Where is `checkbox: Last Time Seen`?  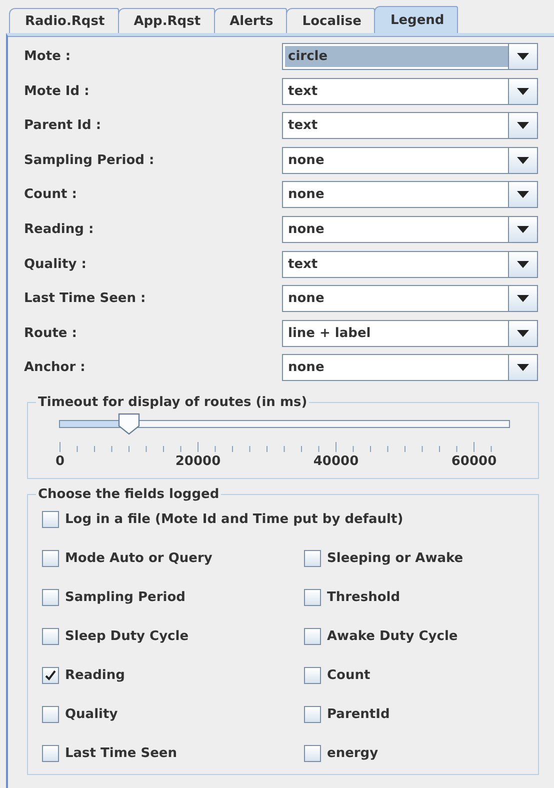 checkbox: Last Time Seen is located at coordinates (173, 754).